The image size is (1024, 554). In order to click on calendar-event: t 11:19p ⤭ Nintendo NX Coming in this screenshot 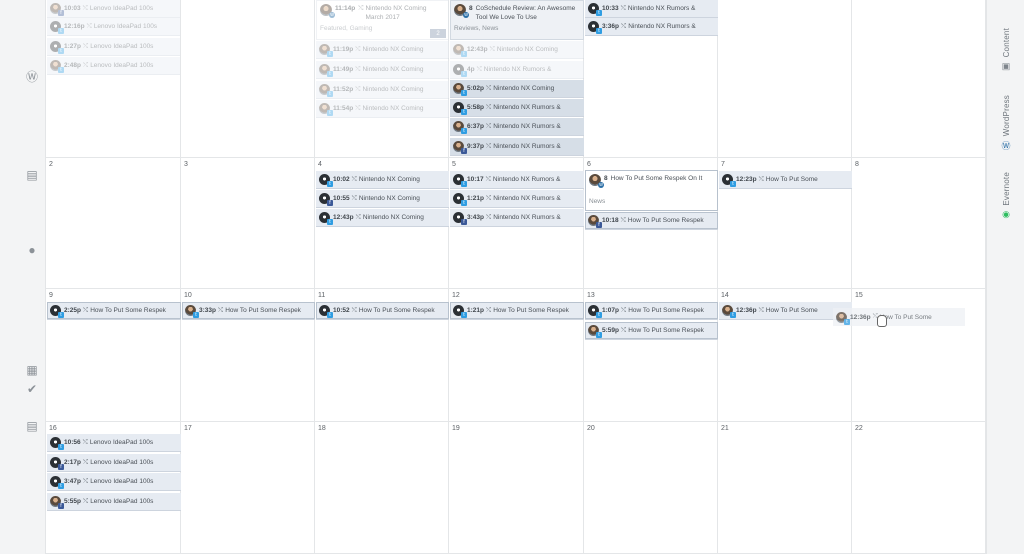, I will do `click(382, 50)`.